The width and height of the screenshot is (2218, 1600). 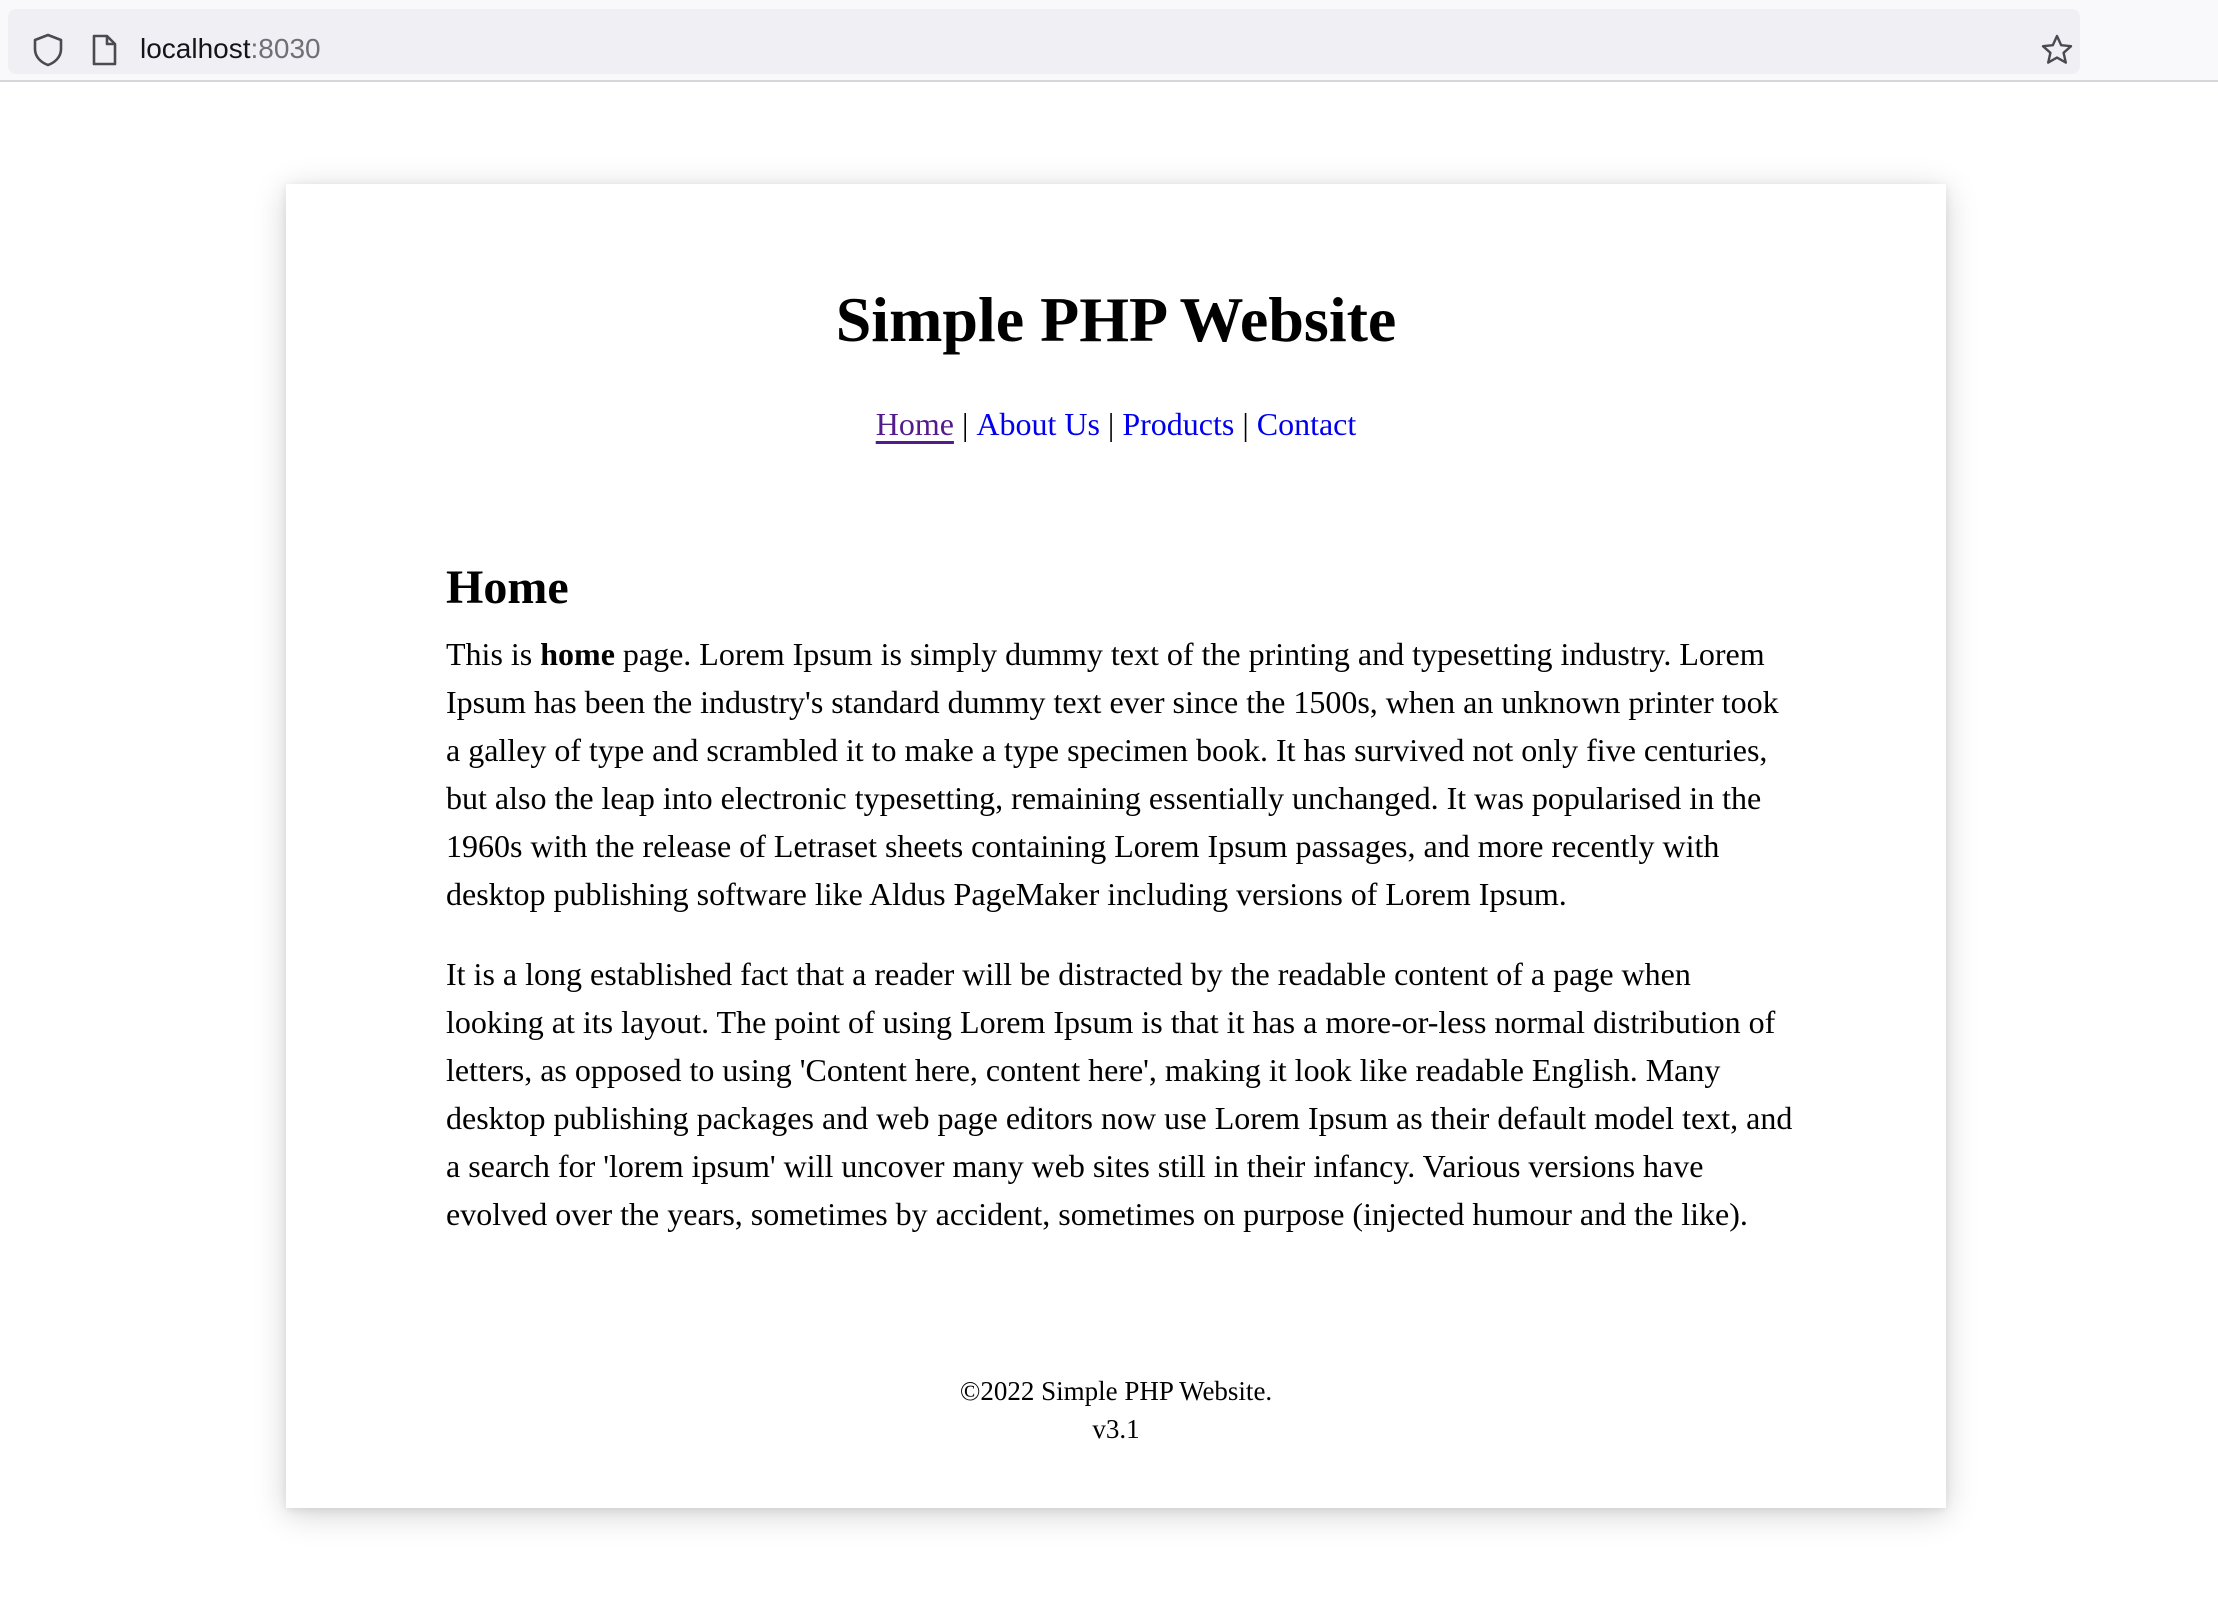 What do you see at coordinates (577, 654) in the screenshot?
I see `paragraph-1-bold: home` at bounding box center [577, 654].